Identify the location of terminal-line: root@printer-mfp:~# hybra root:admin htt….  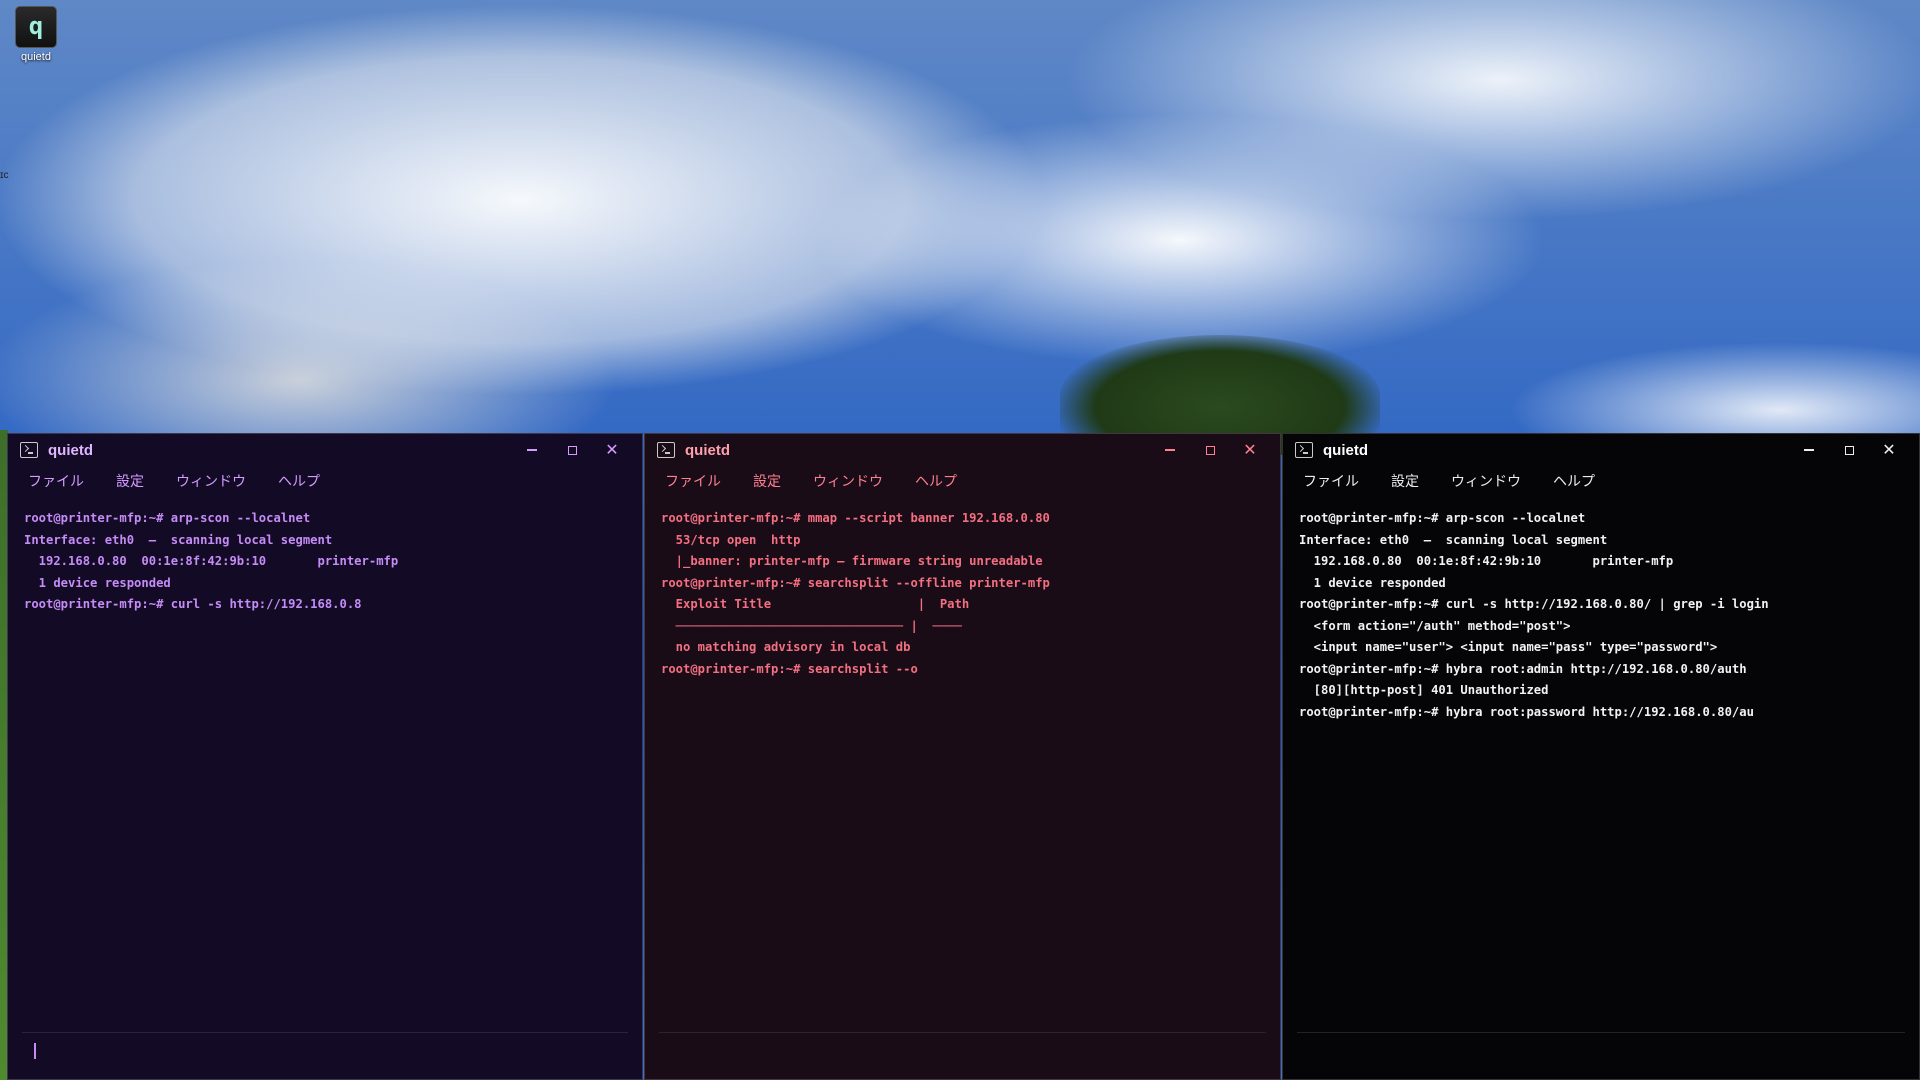
(1523, 668).